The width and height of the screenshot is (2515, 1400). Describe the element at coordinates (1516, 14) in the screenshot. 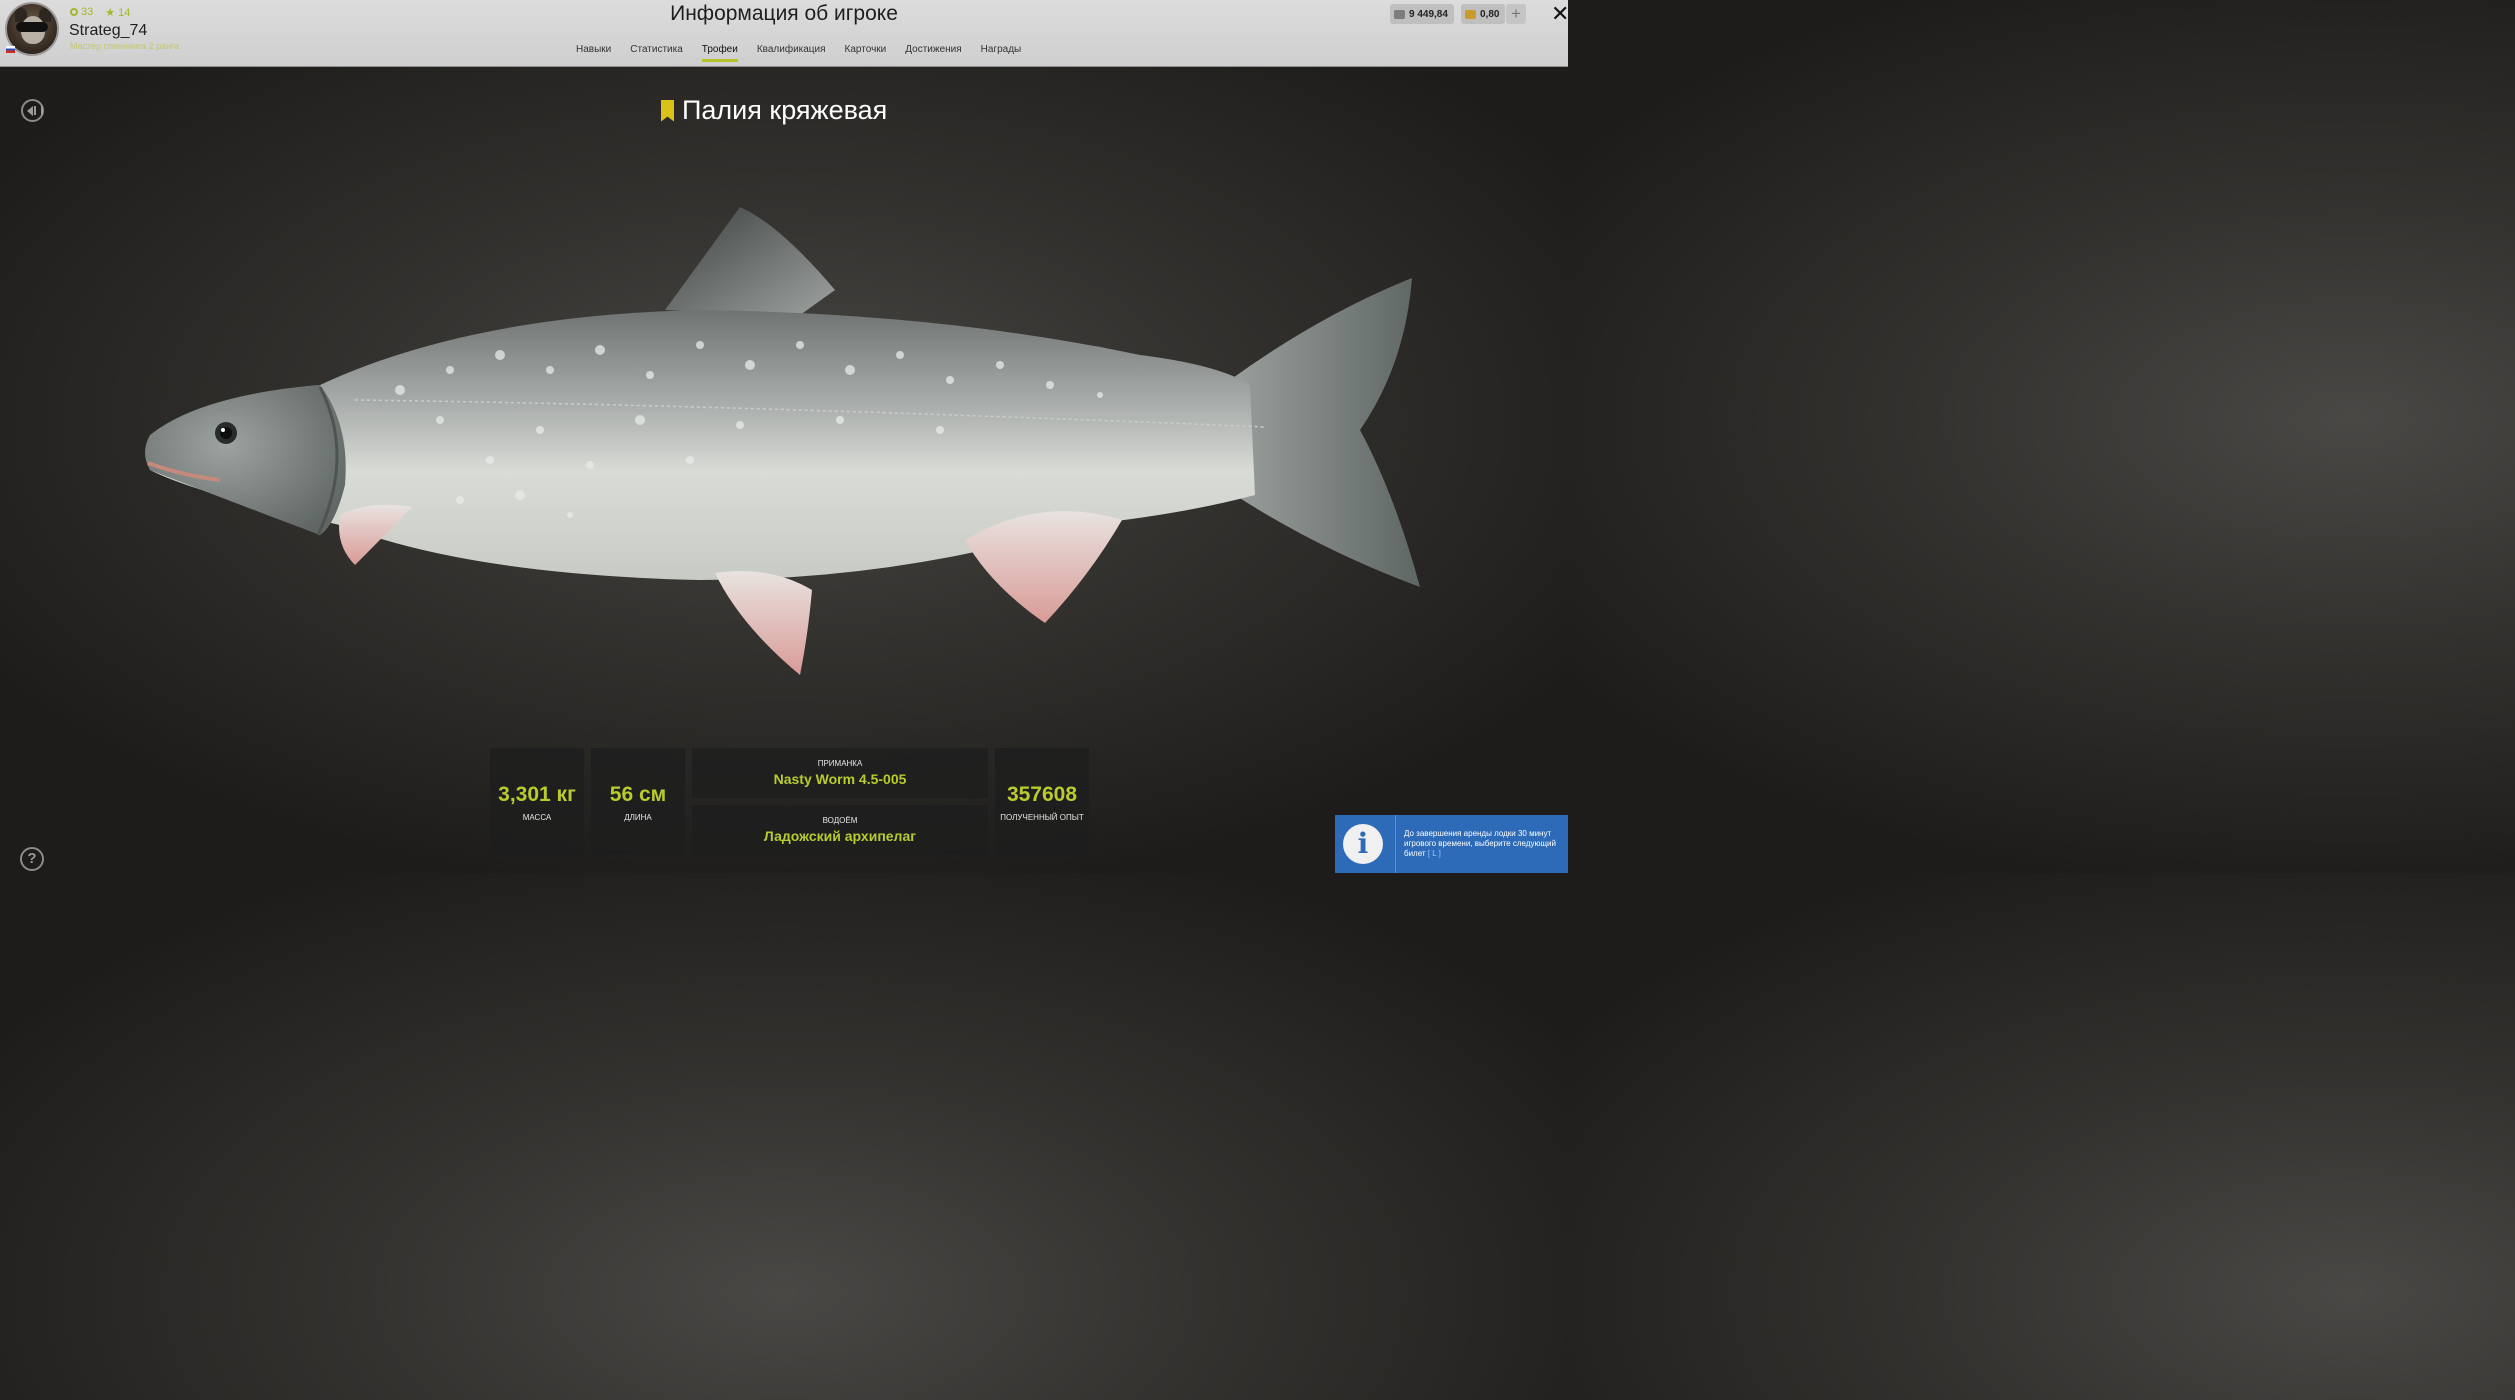

I see `add-currency-button: +` at that location.